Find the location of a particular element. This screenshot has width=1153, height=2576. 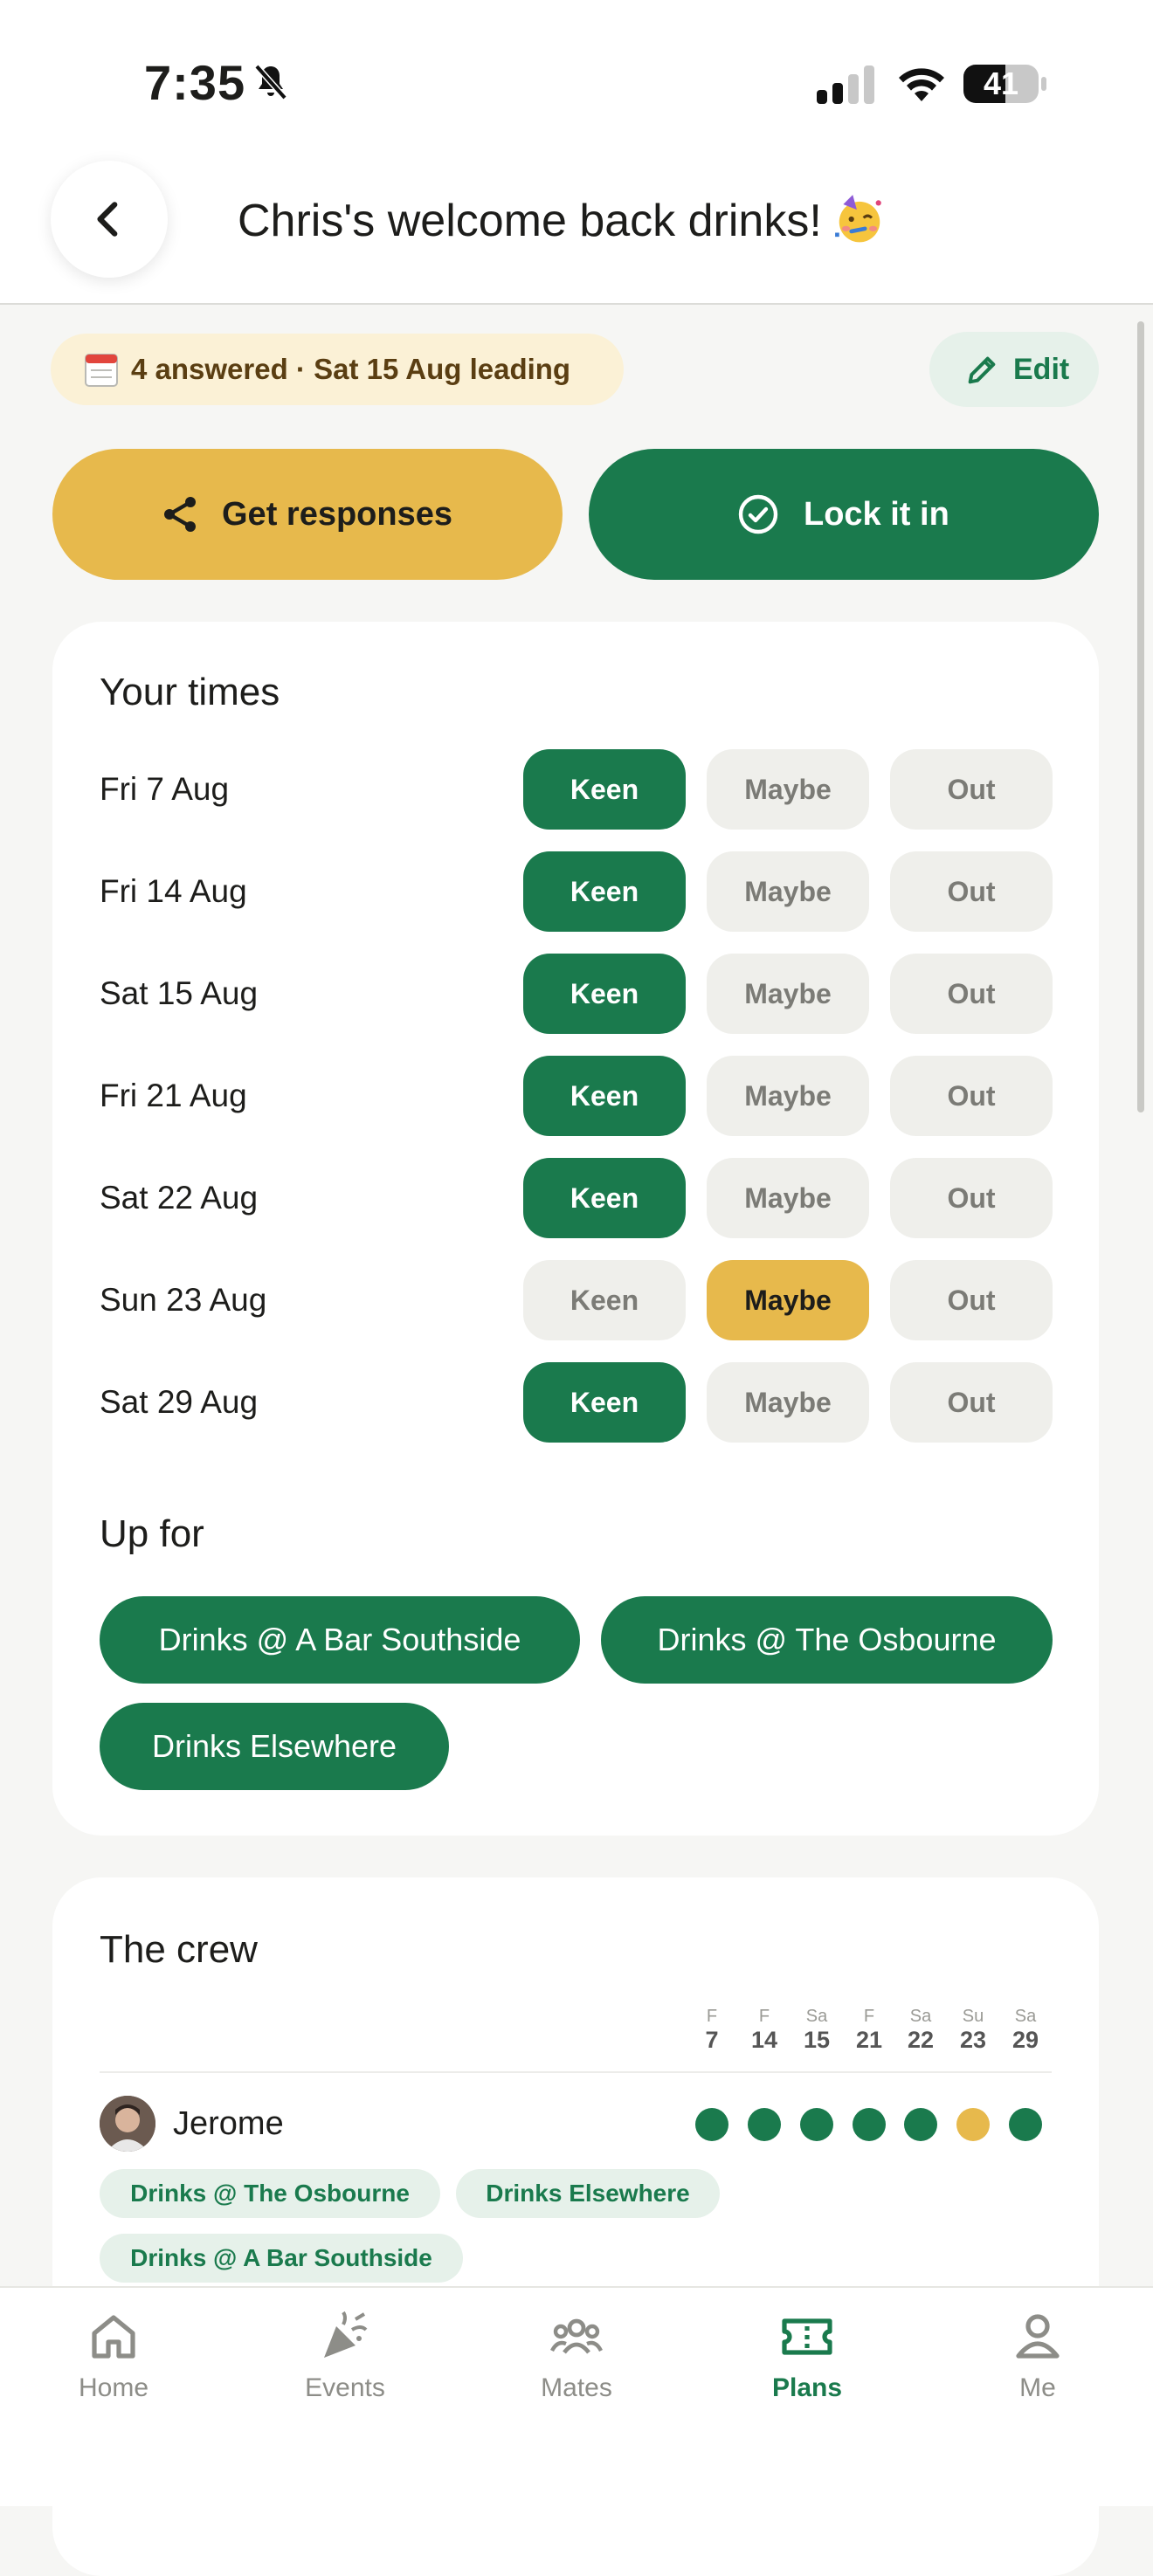

scrollbar is located at coordinates (1141, 716).